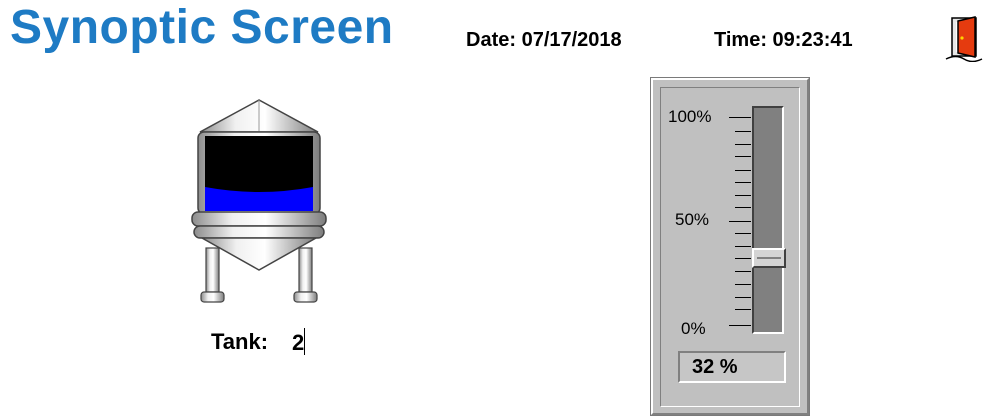 The width and height of the screenshot is (996, 419). I want to click on level-slider-track, so click(768, 220).